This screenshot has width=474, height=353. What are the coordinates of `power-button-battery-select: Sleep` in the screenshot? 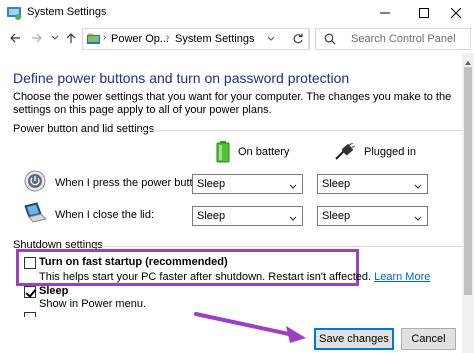 It's located at (247, 184).